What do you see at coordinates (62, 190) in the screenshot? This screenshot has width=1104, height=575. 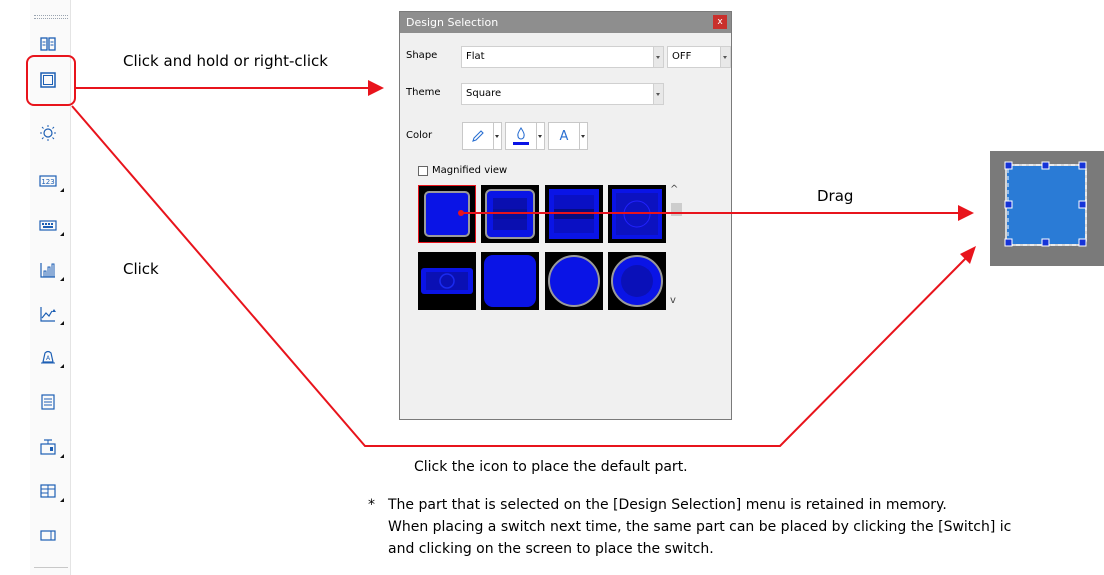 I see `numeric-display-menu-arrow` at bounding box center [62, 190].